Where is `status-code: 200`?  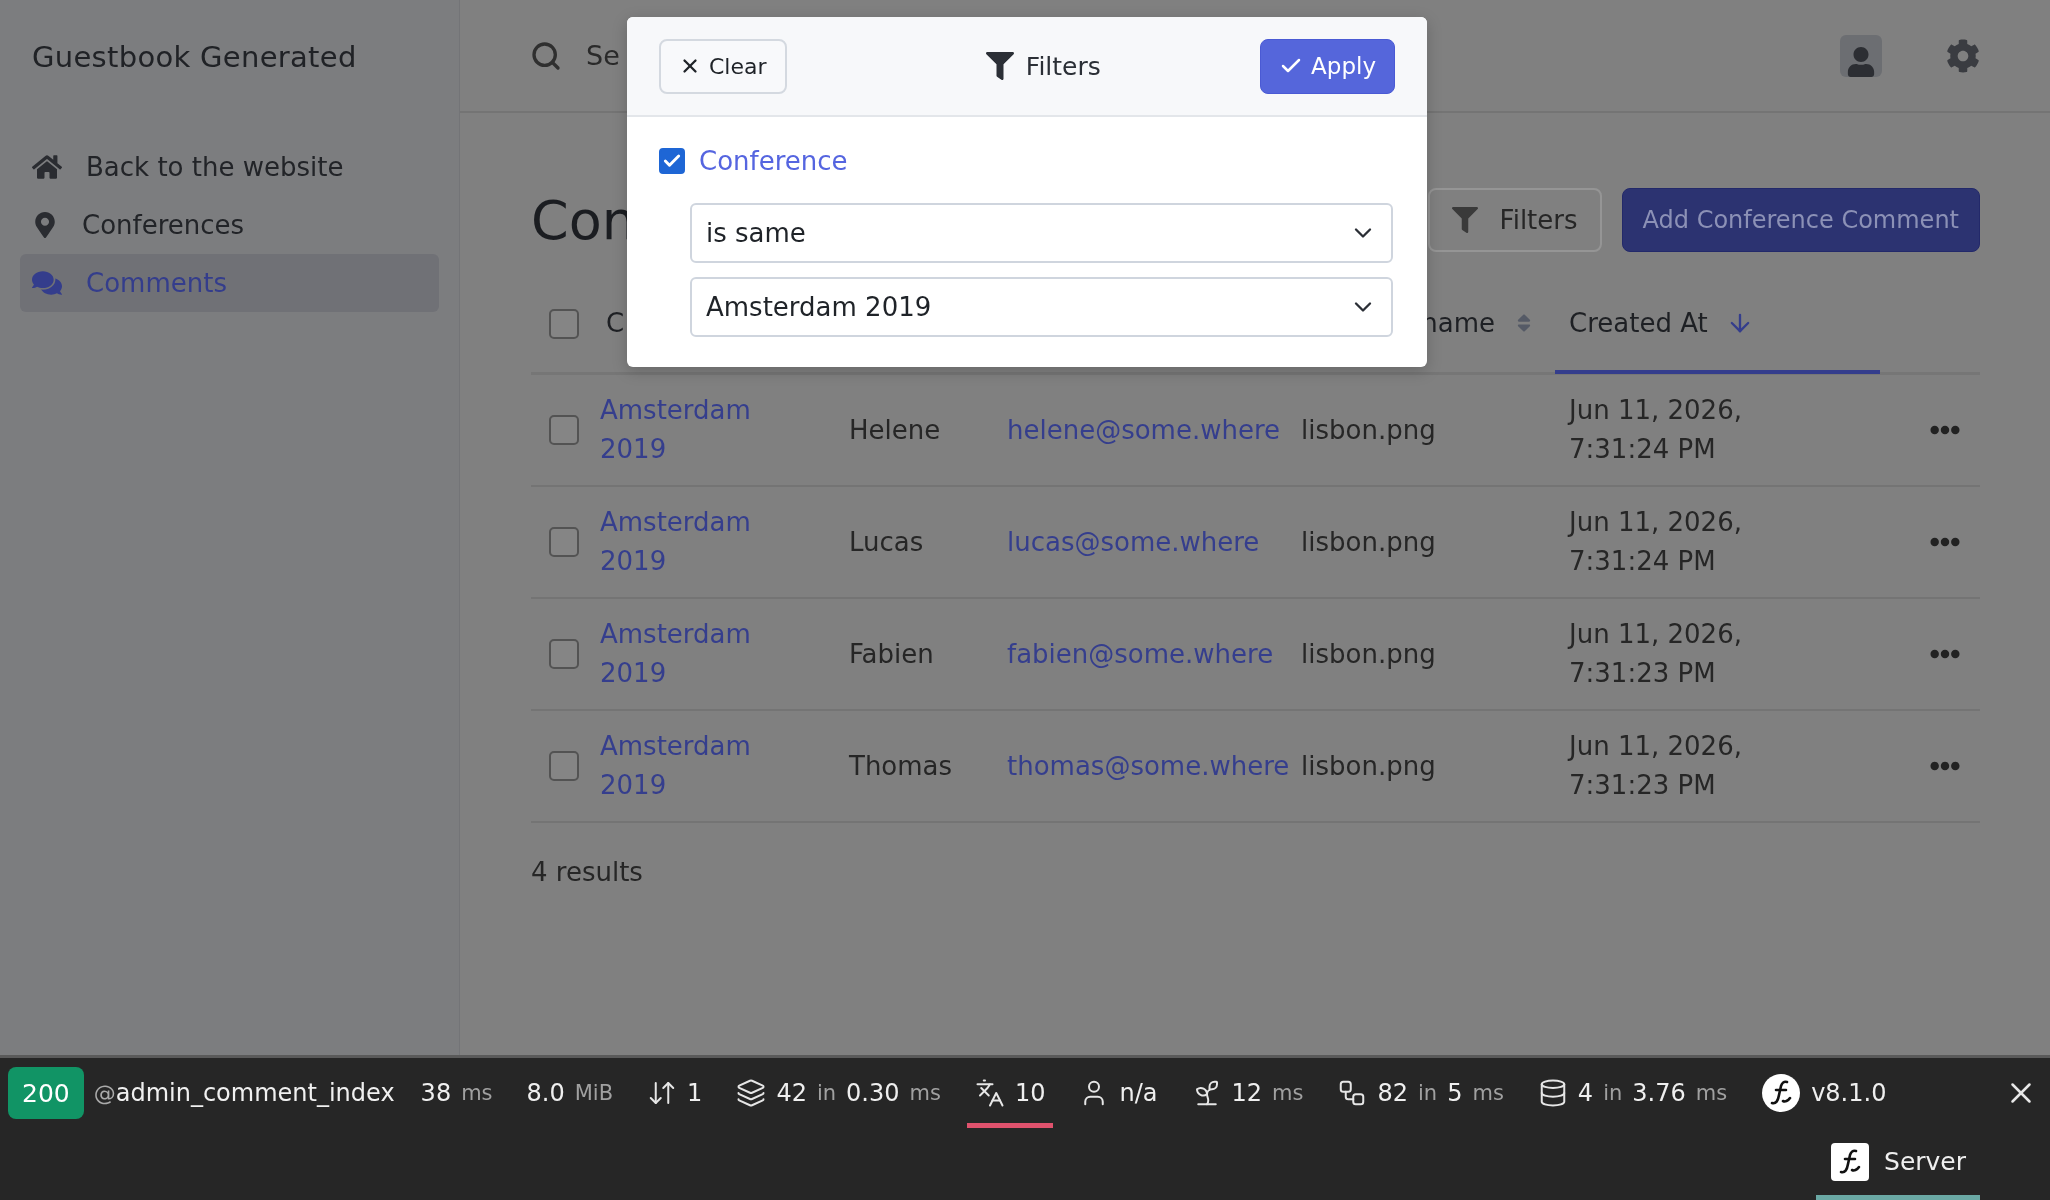
status-code: 200 is located at coordinates (46, 1093).